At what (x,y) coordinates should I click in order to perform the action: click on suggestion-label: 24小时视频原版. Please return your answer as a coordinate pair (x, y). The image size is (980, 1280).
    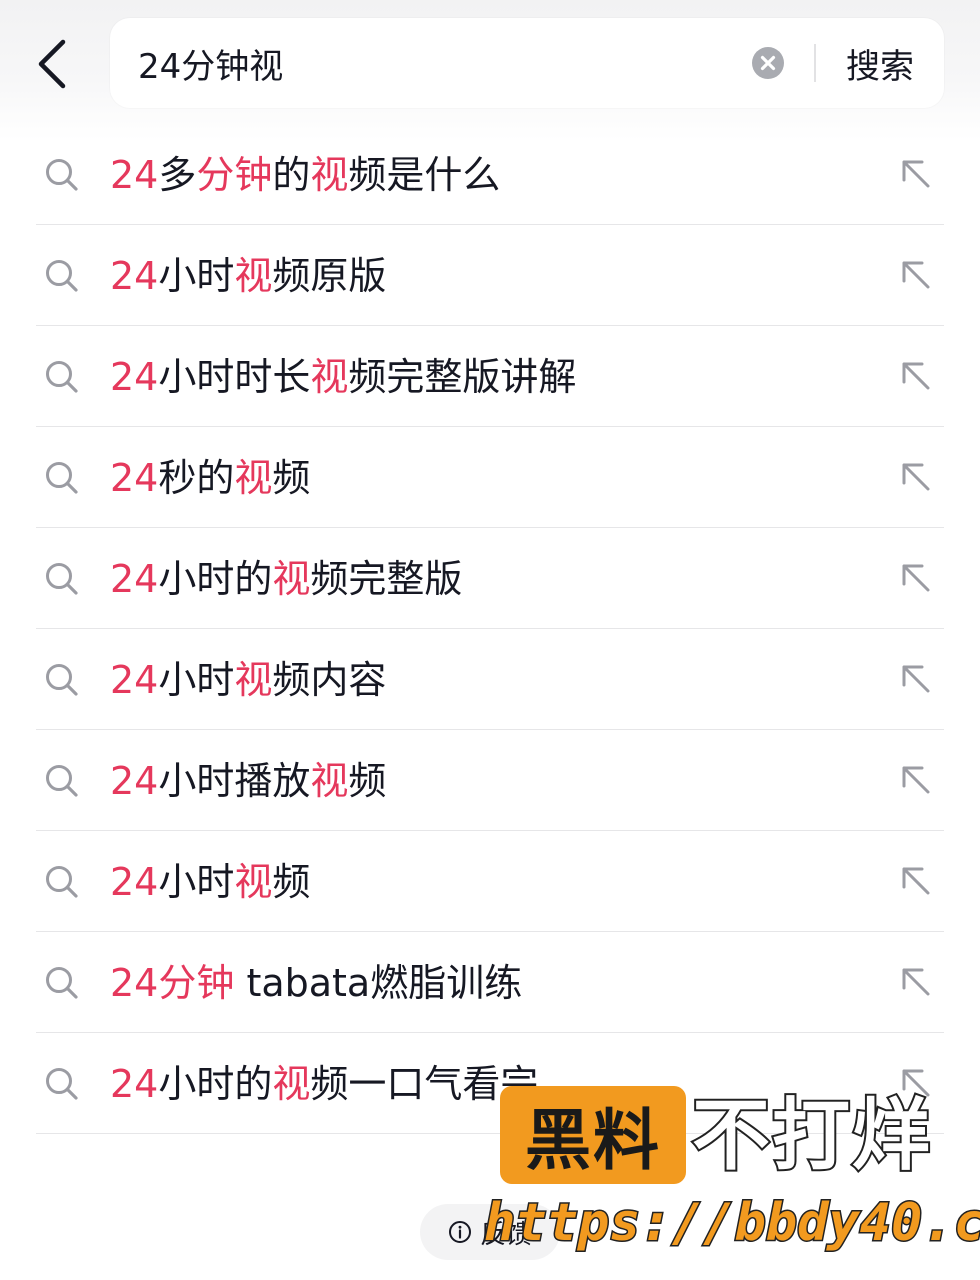
    Looking at the image, I should click on (248, 276).